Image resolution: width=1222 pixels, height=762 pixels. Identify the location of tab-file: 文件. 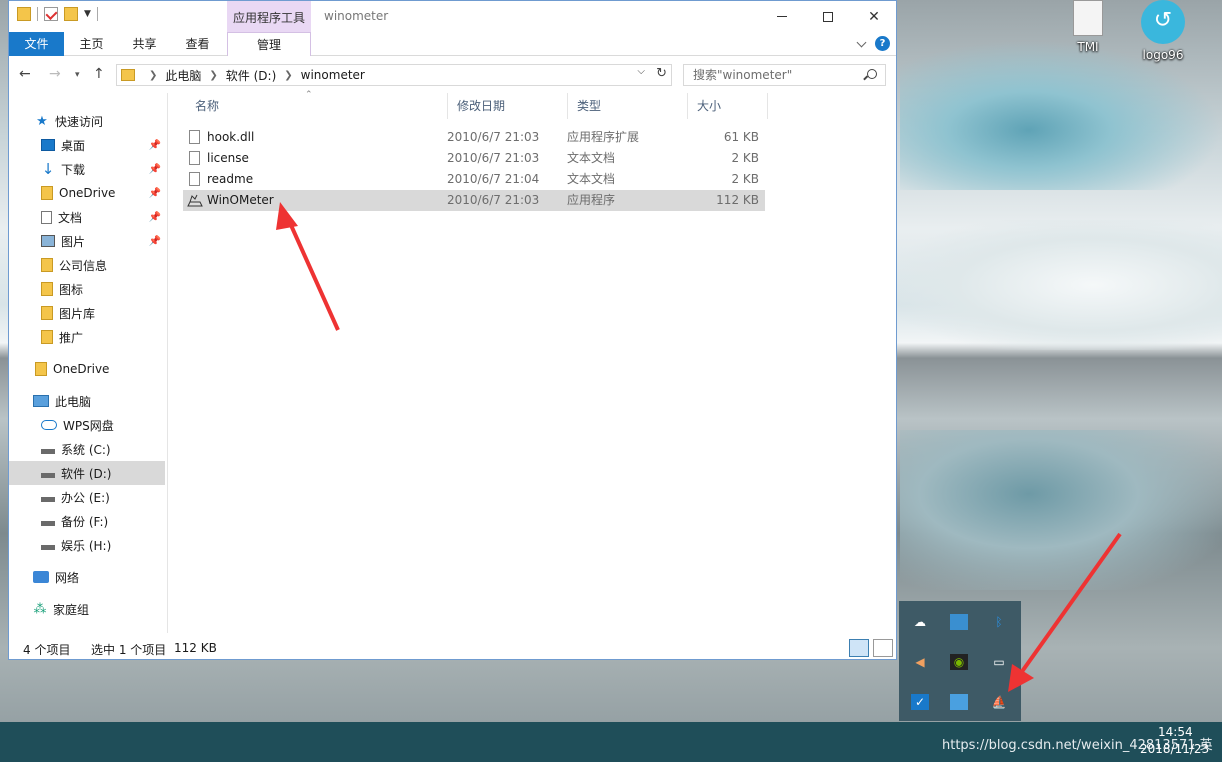
(36, 44).